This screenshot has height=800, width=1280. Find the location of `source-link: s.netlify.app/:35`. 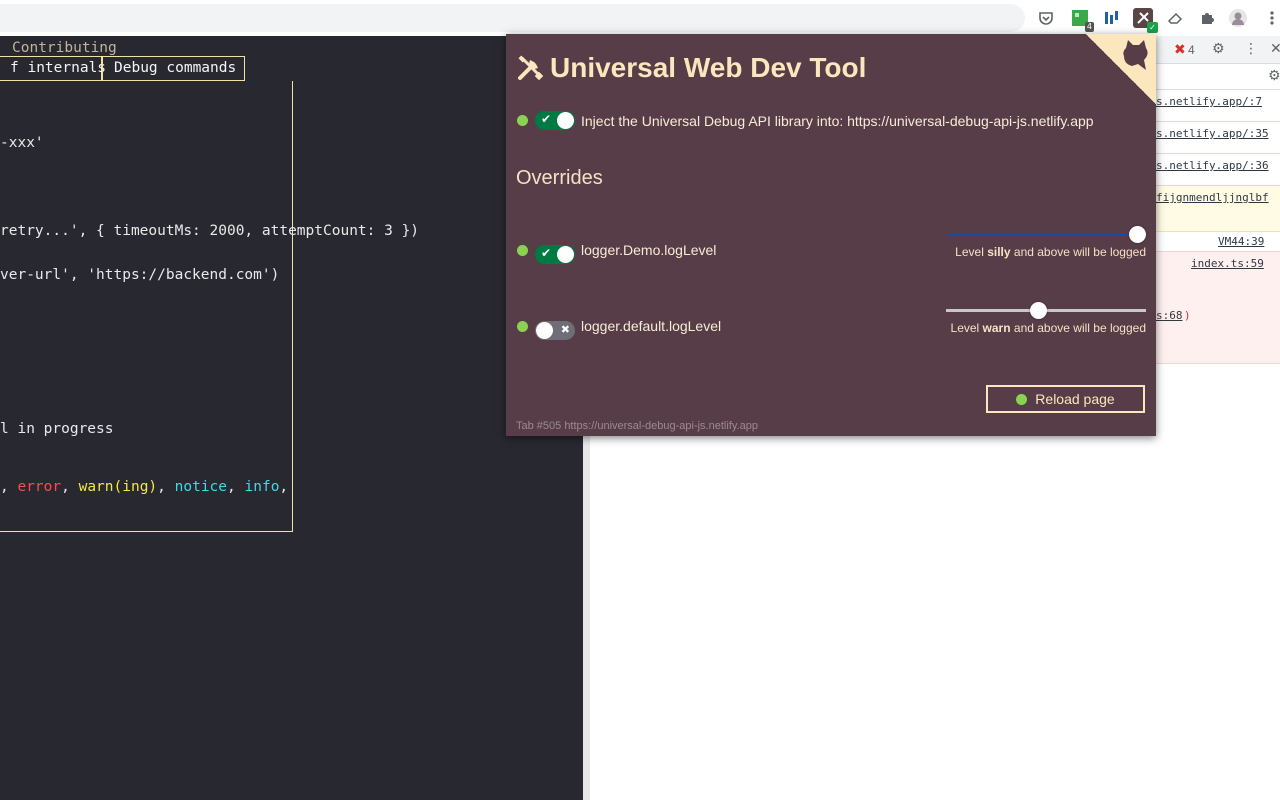

source-link: s.netlify.app/:35 is located at coordinates (1212, 133).